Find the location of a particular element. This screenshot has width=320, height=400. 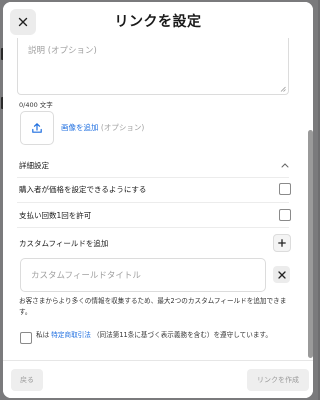

upload-icon is located at coordinates (37, 128).